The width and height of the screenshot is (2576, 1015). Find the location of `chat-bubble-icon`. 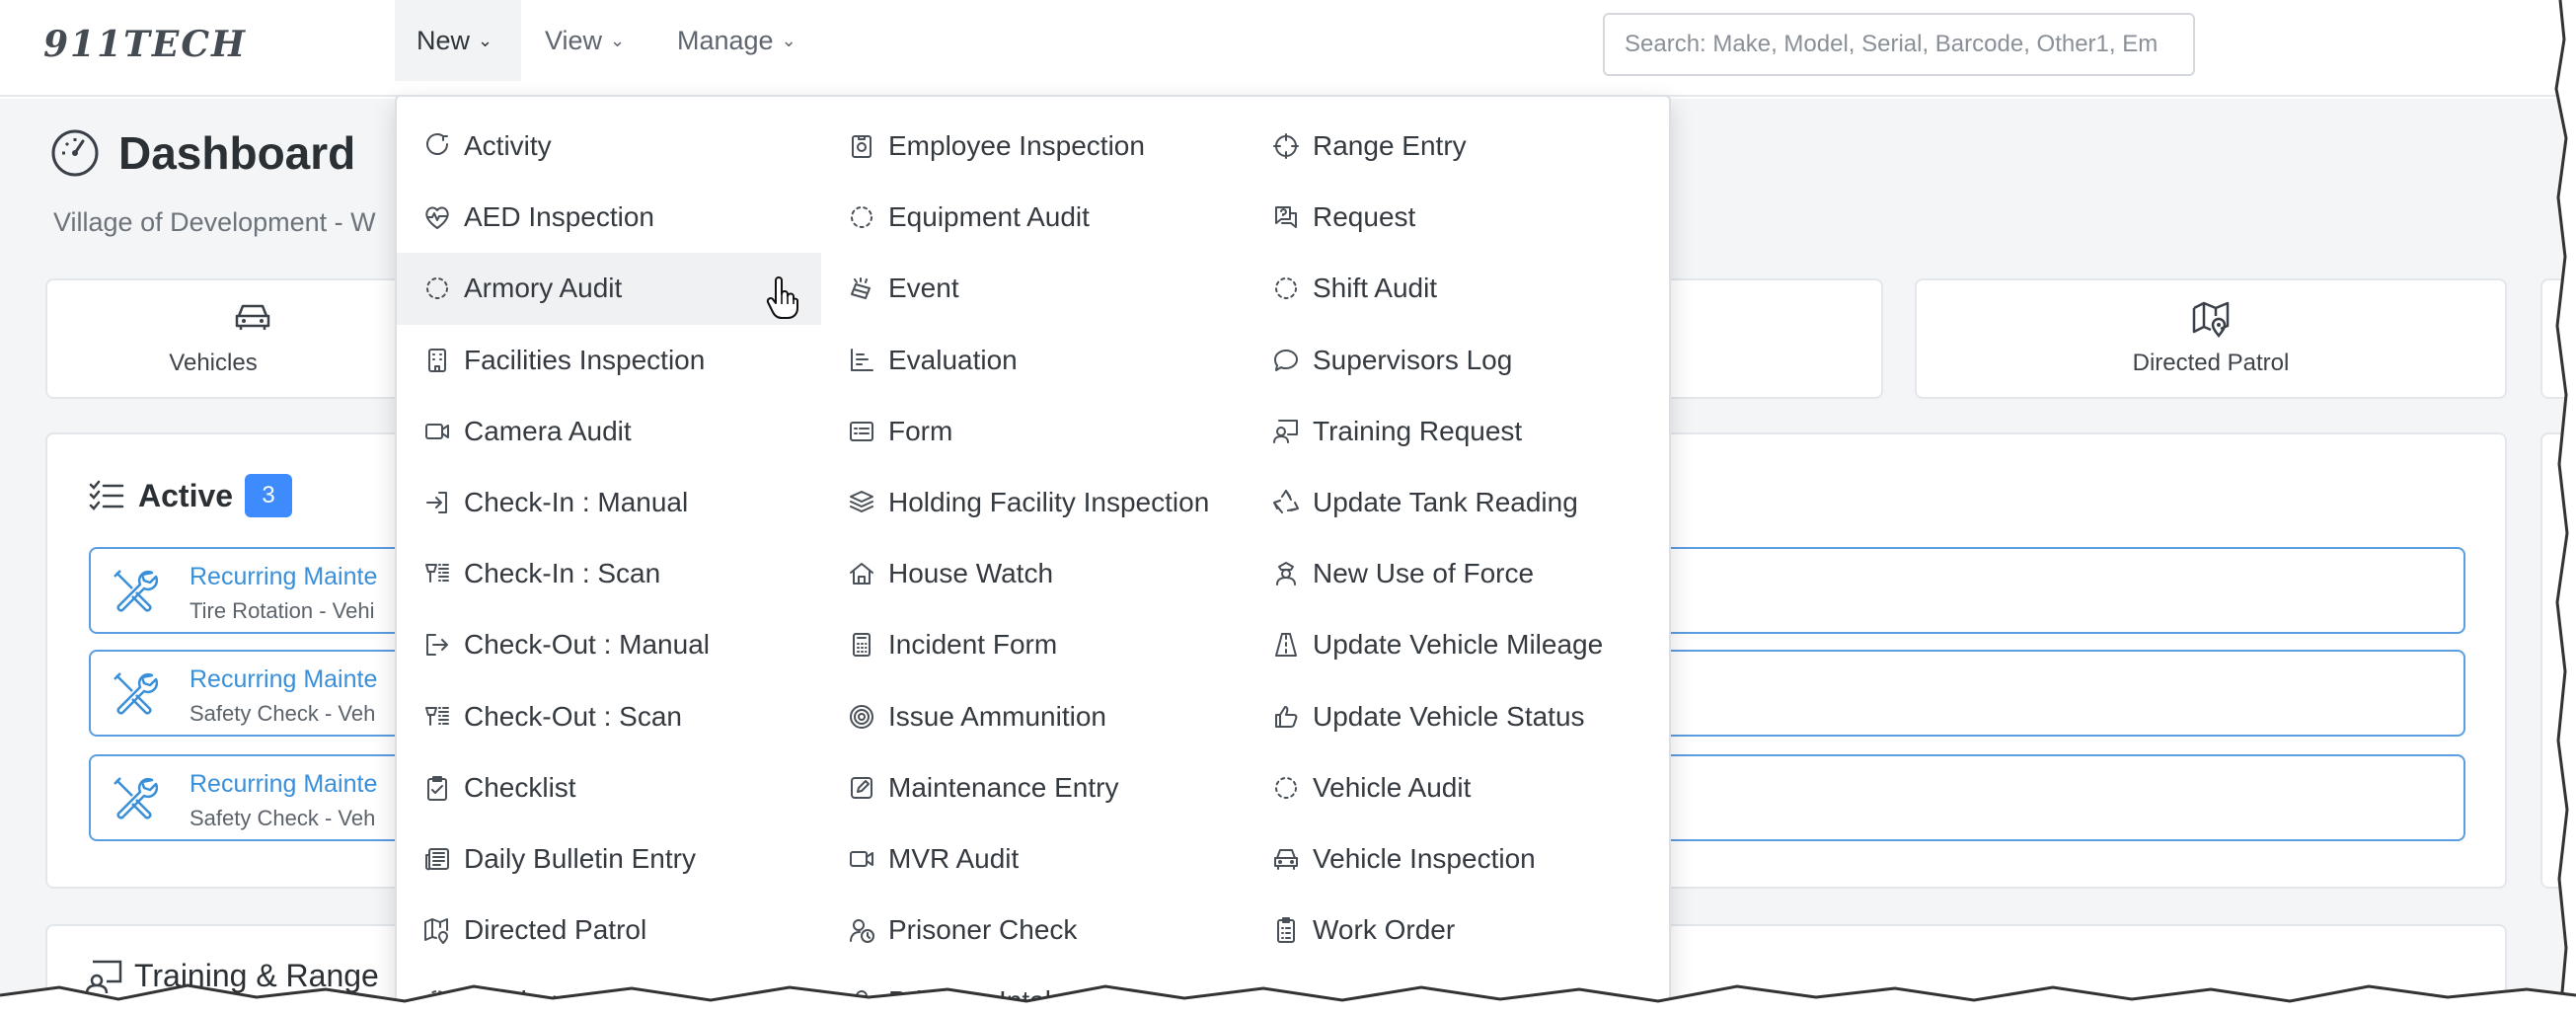

chat-bubble-icon is located at coordinates (1286, 360).